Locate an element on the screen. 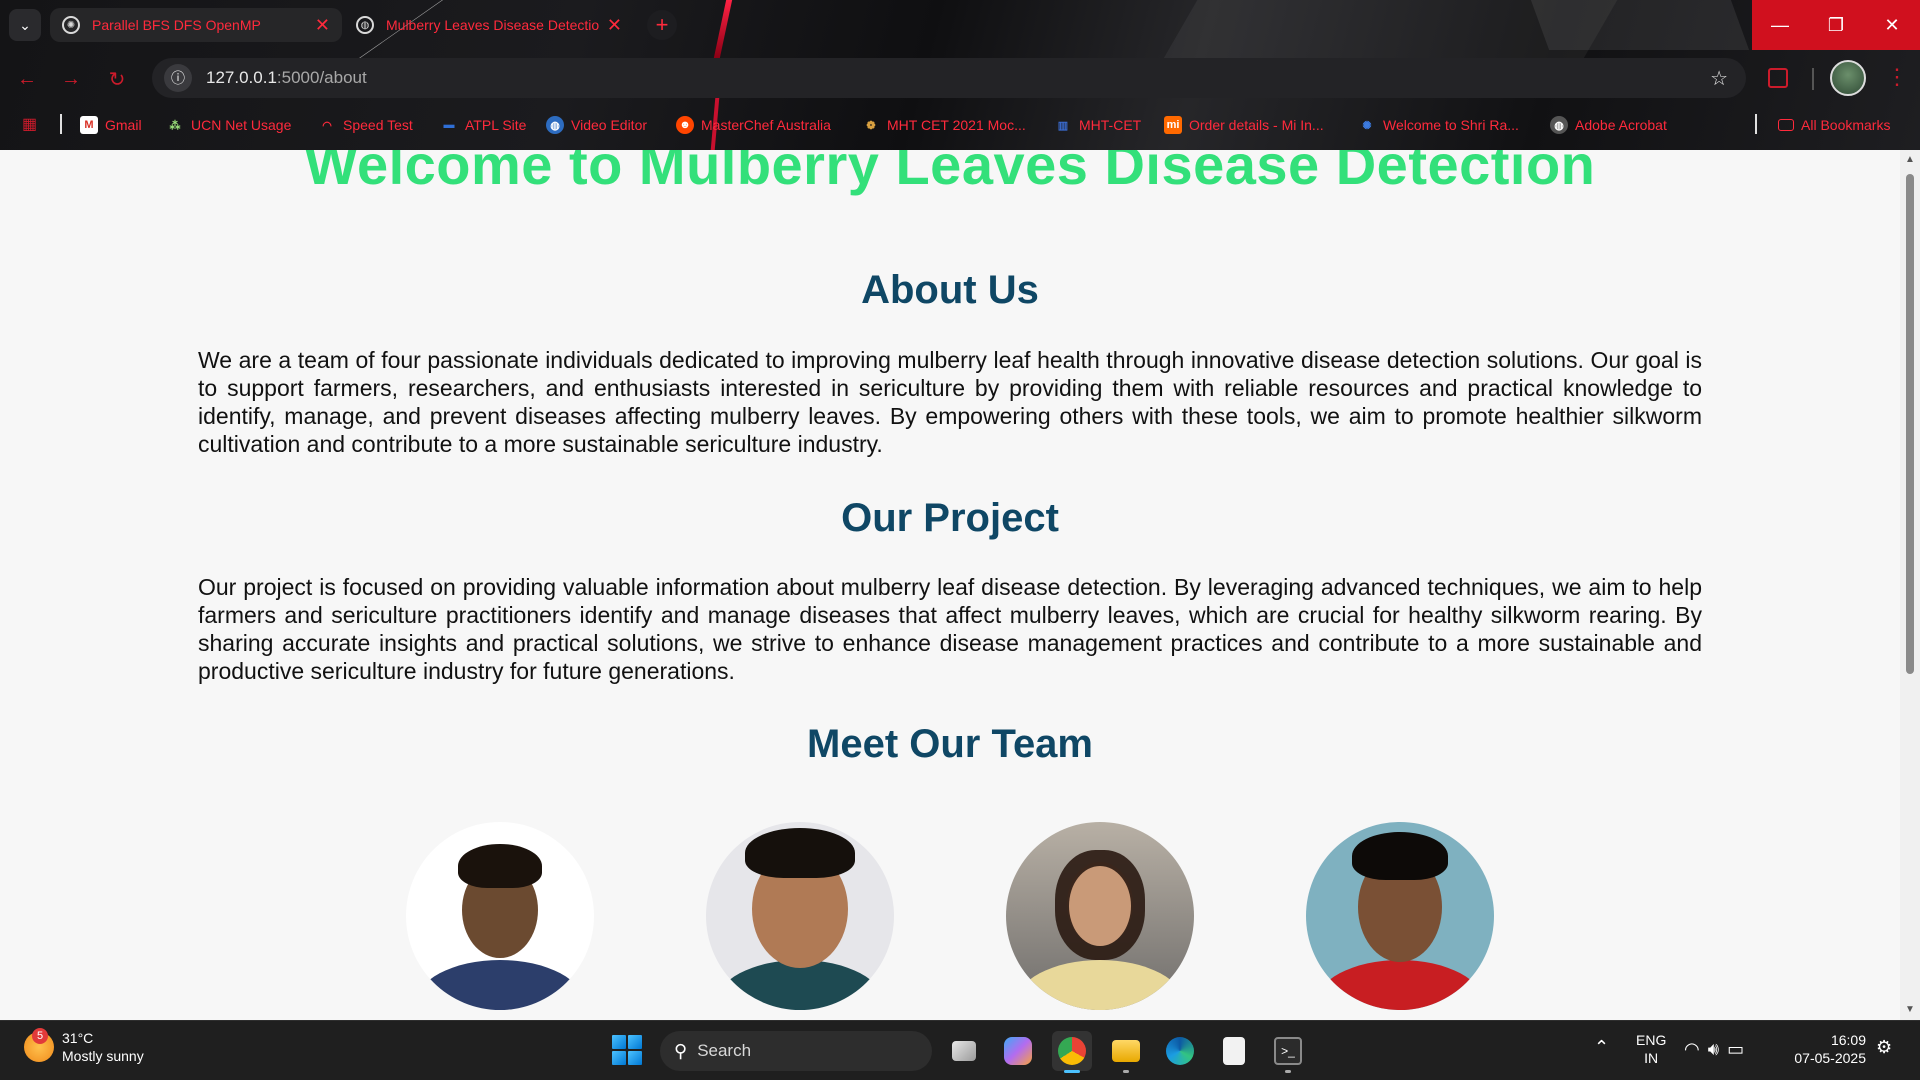  windows-start-icon is located at coordinates (627, 1050).